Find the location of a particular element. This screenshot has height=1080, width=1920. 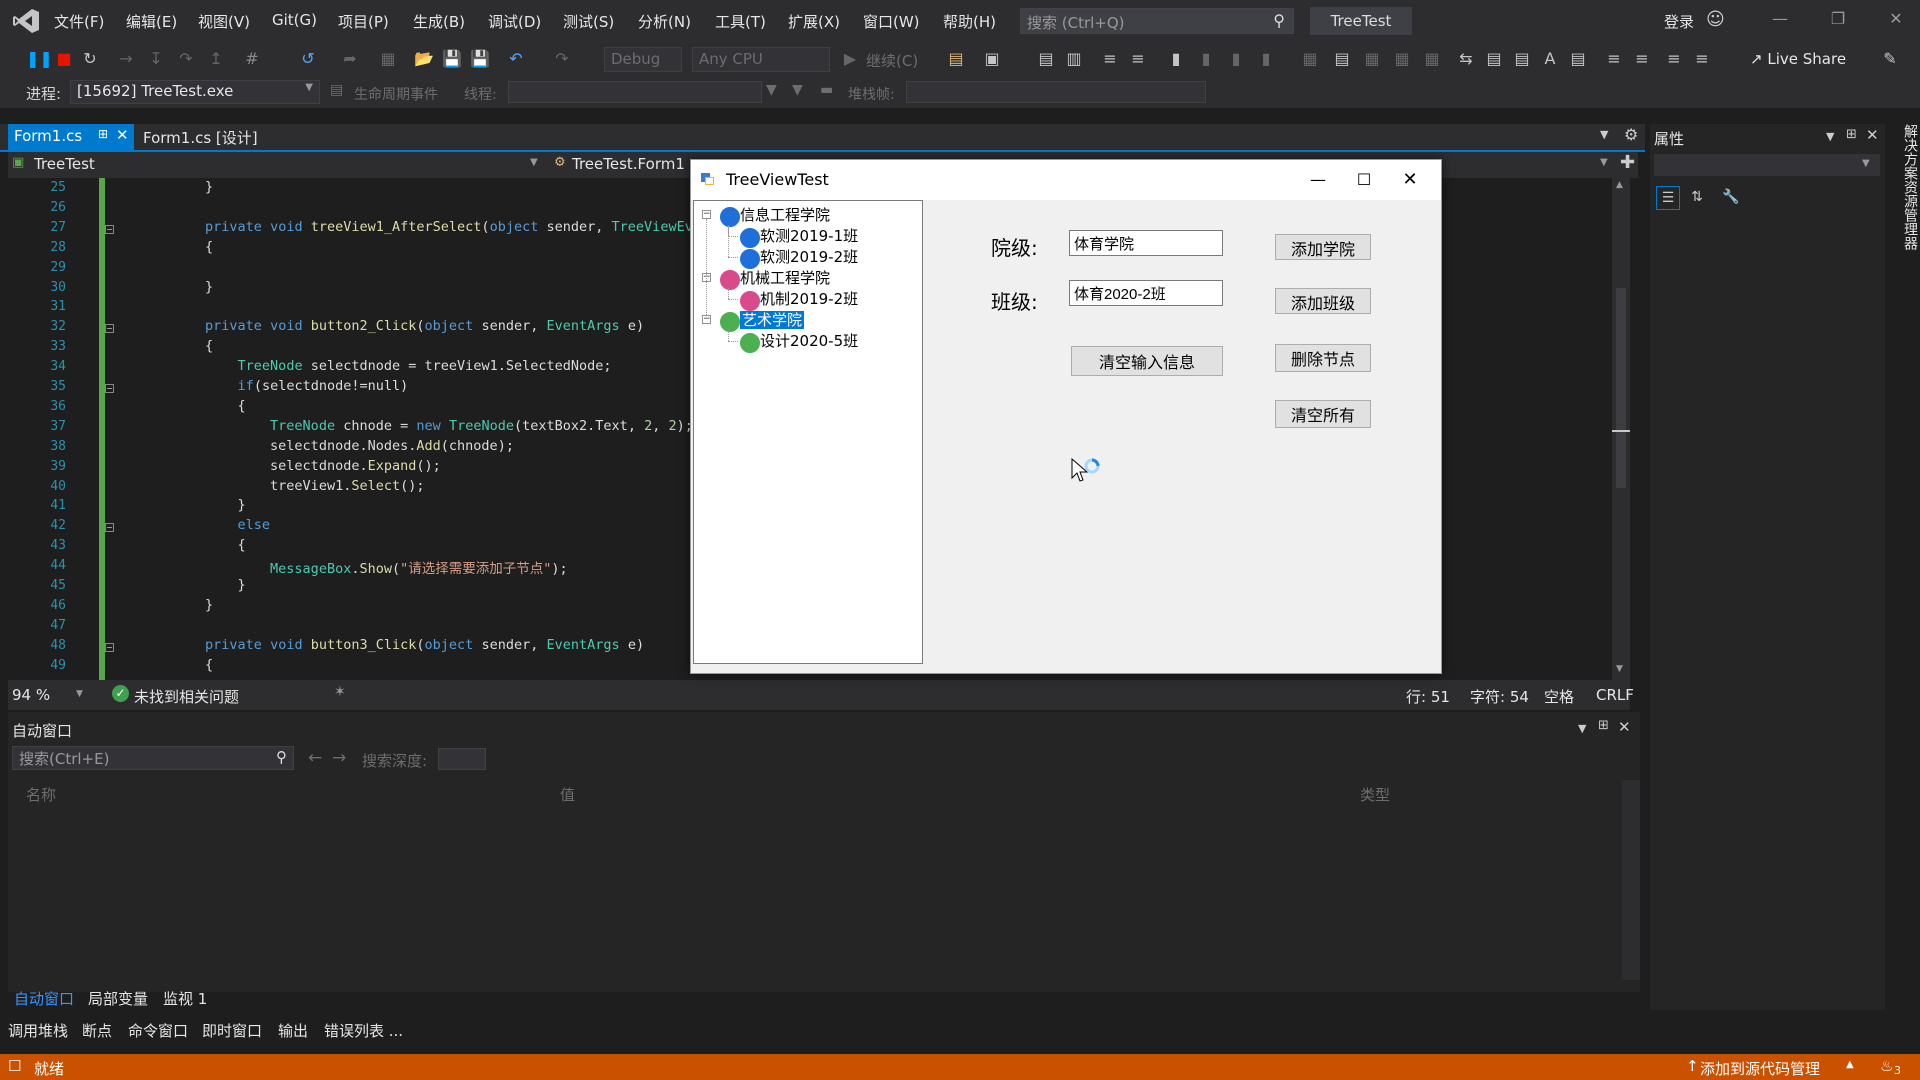

redo-icon: ↷ is located at coordinates (562, 59).